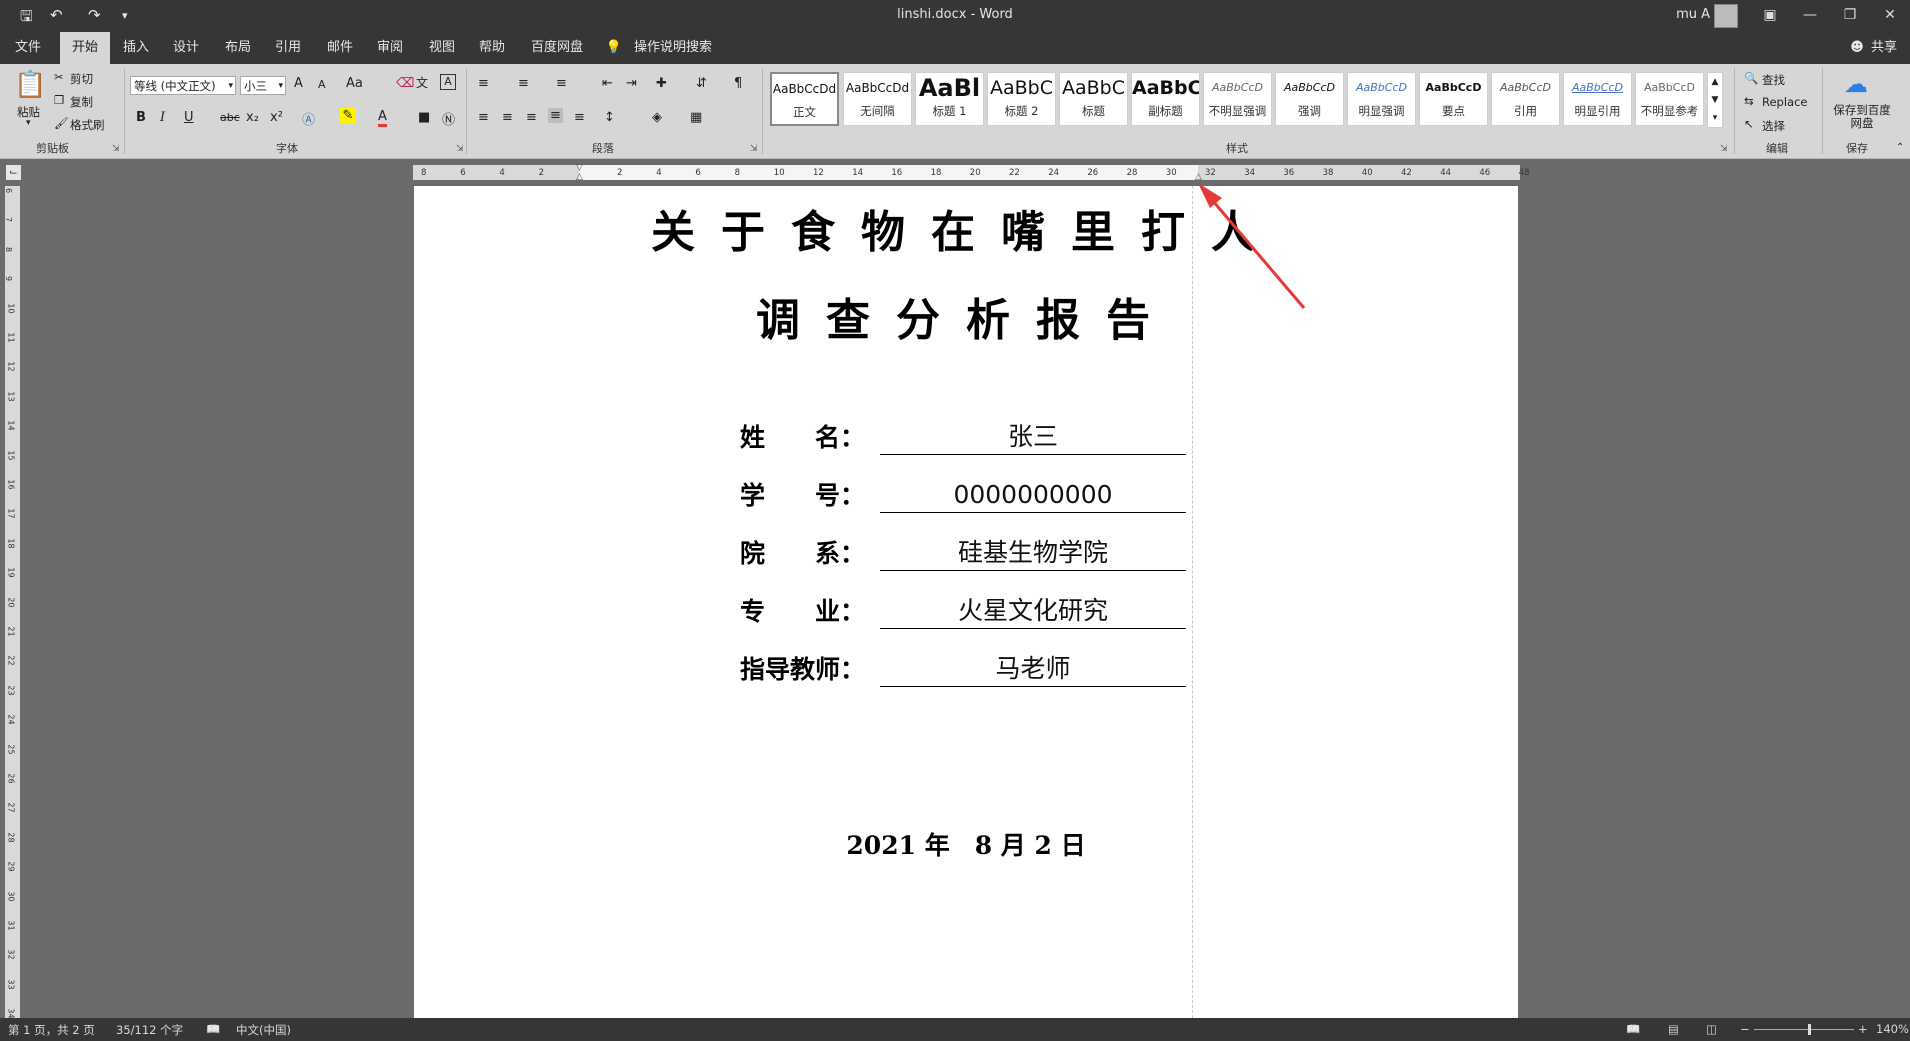 The height and width of the screenshot is (1041, 1910). Describe the element at coordinates (949, 99) in the screenshot. I see `style-heading-1: AaBl 标题 1` at that location.